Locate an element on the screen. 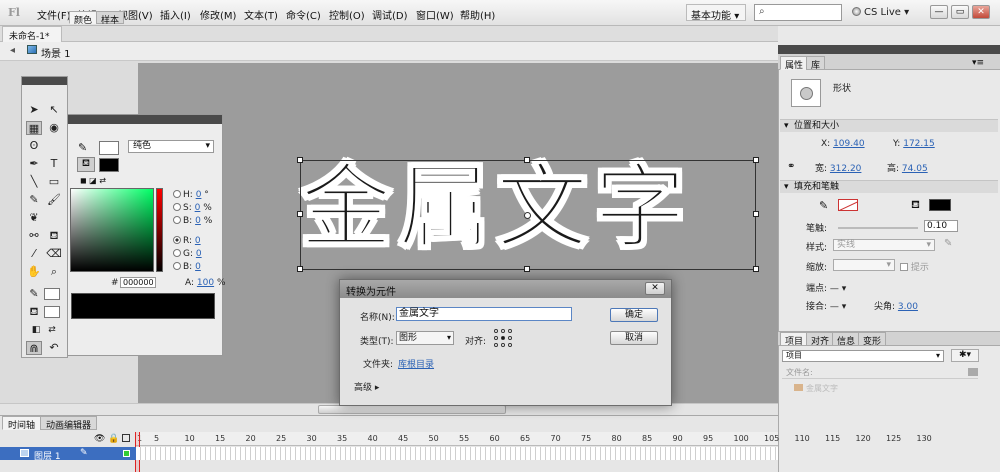 This screenshot has width=1000, height=472. tab-swatches: 样本 is located at coordinates (110, 18).